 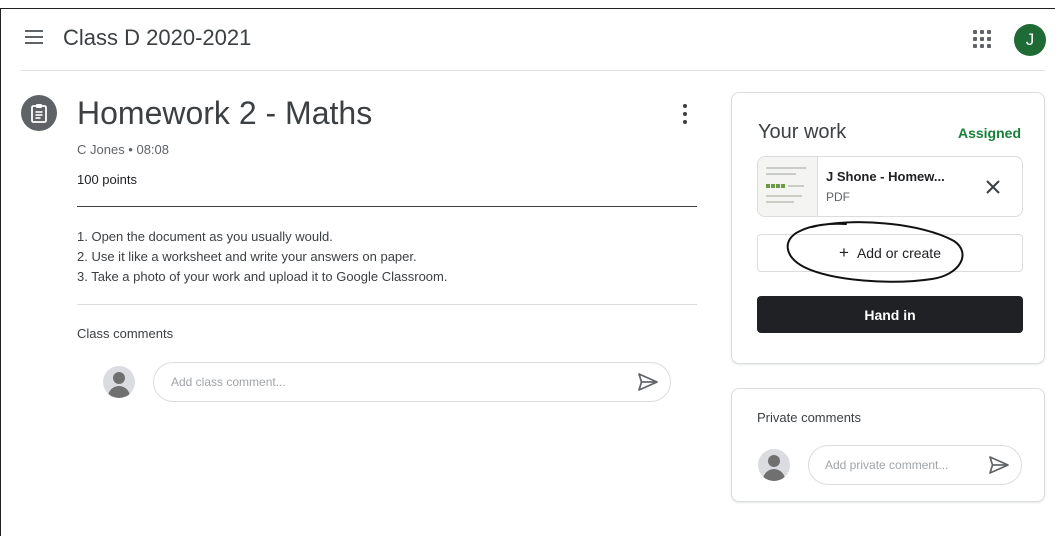 What do you see at coordinates (890, 314) in the screenshot?
I see `hand-in-button: Hand in` at bounding box center [890, 314].